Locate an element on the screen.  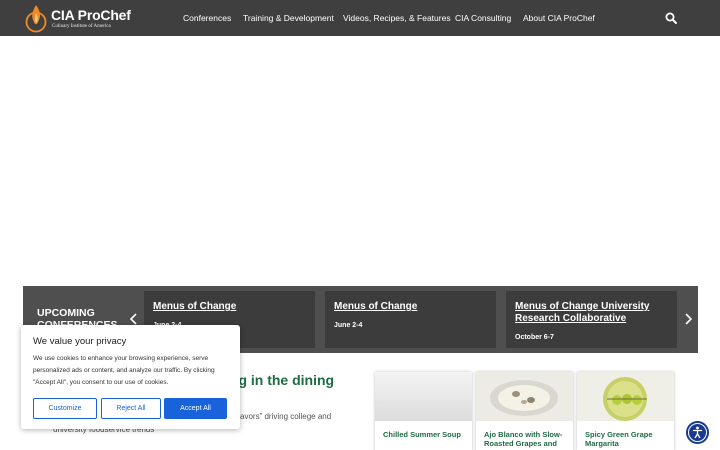
search-icon is located at coordinates (671, 18).